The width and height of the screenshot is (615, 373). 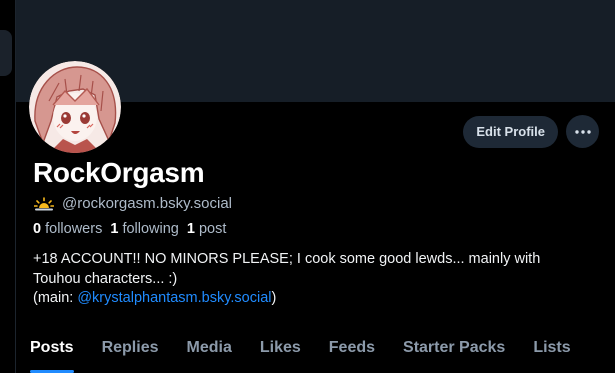 I want to click on avatar, so click(x=75, y=107).